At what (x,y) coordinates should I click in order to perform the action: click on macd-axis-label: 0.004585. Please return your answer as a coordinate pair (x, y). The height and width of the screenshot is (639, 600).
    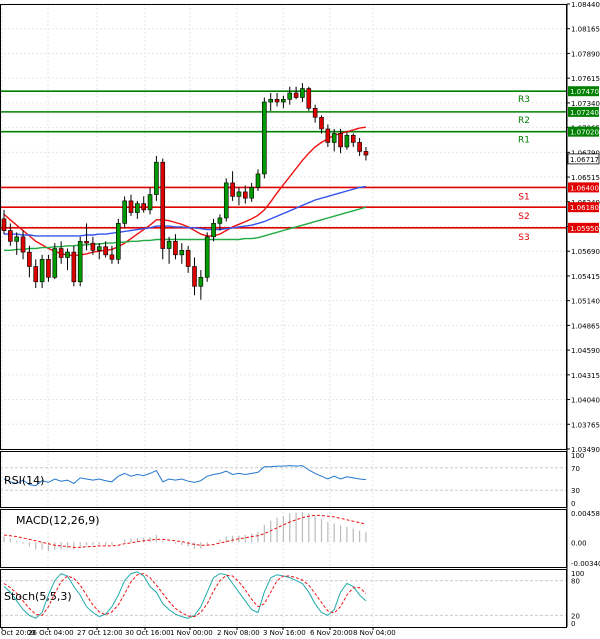
    Looking at the image, I should click on (585, 514).